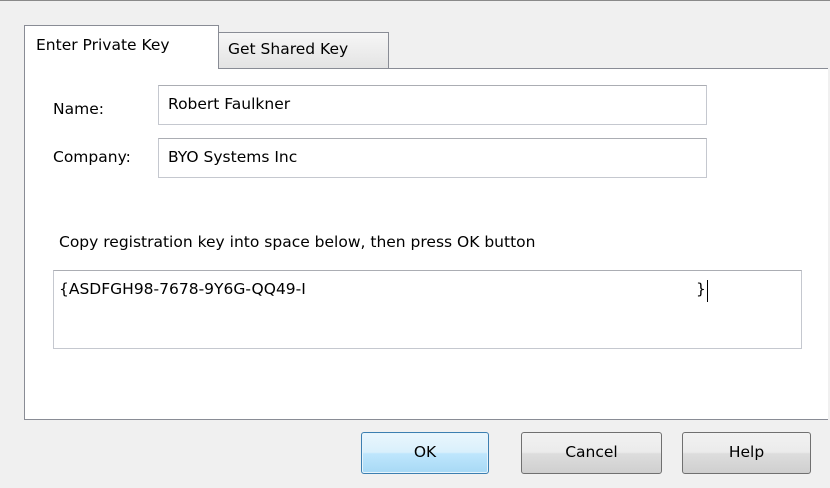 This screenshot has height=488, width=830. What do you see at coordinates (427, 309) in the screenshot?
I see `registration-key-field: {ASDFGH98-7678-9Y6G-QQ49-I }` at bounding box center [427, 309].